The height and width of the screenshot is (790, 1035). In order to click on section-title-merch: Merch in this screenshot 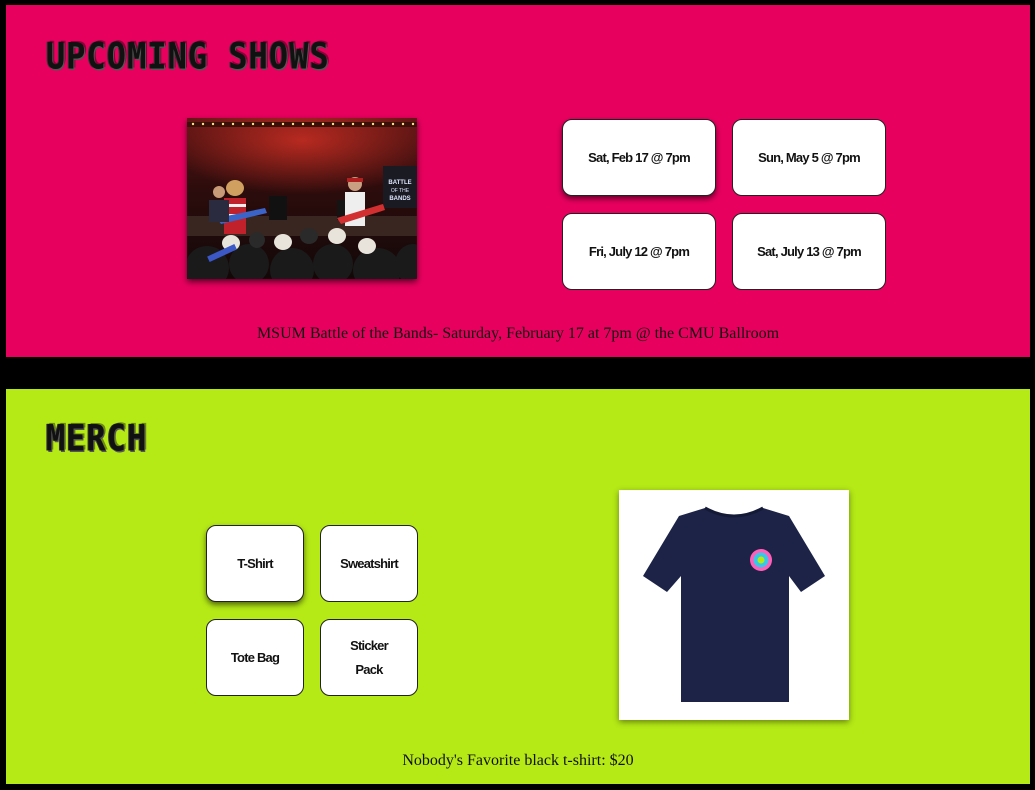, I will do `click(97, 438)`.